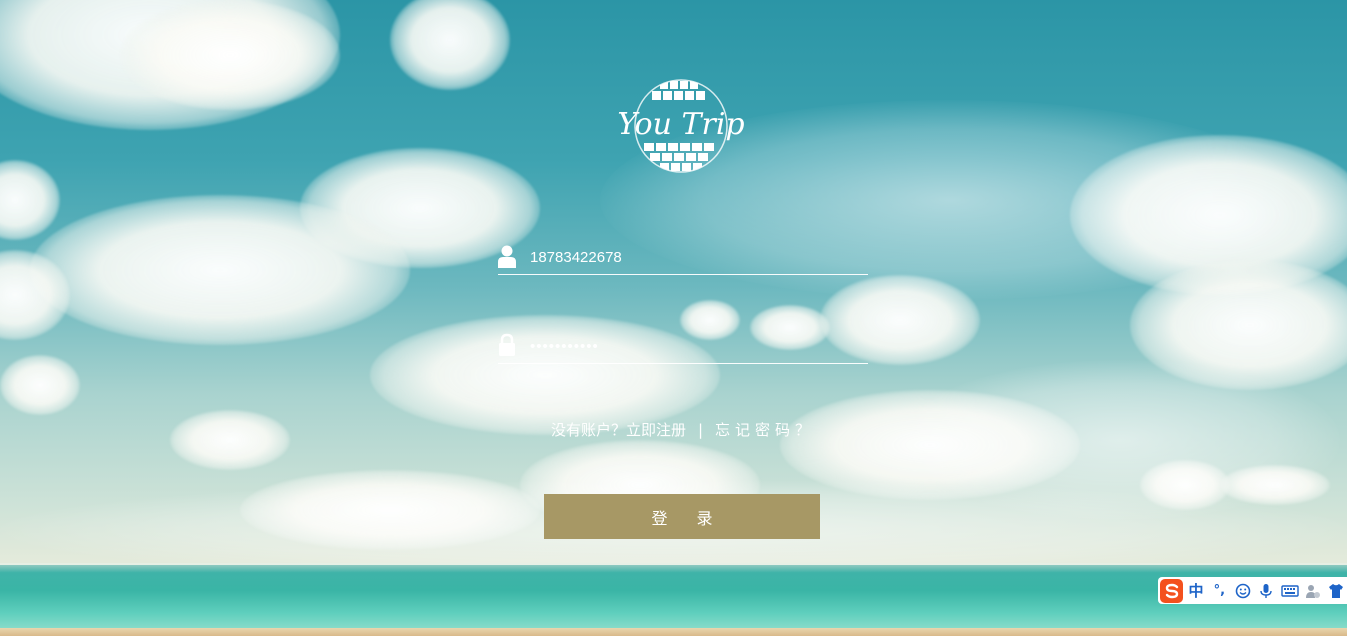 This screenshot has width=1347, height=636. I want to click on ime-mode-toggle: 中, so click(1195, 591).